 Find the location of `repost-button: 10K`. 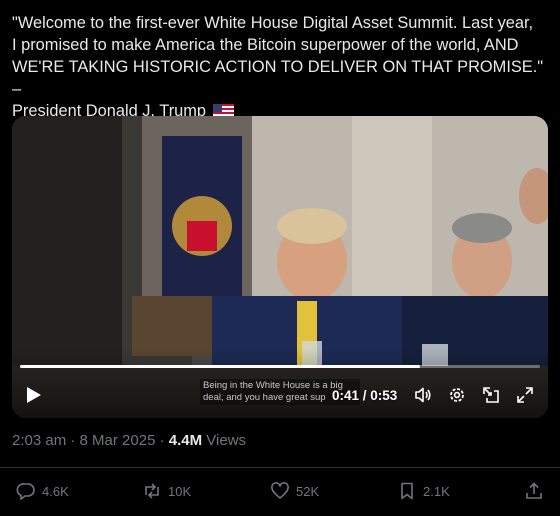

repost-button: 10K is located at coordinates (166, 491).